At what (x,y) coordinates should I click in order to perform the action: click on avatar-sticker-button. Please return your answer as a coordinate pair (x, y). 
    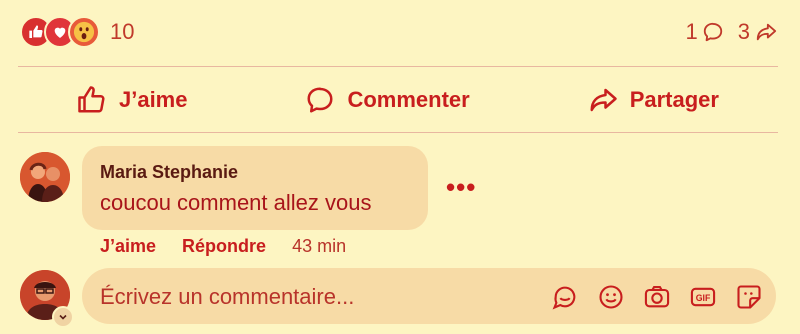
    Looking at the image, I should click on (565, 297).